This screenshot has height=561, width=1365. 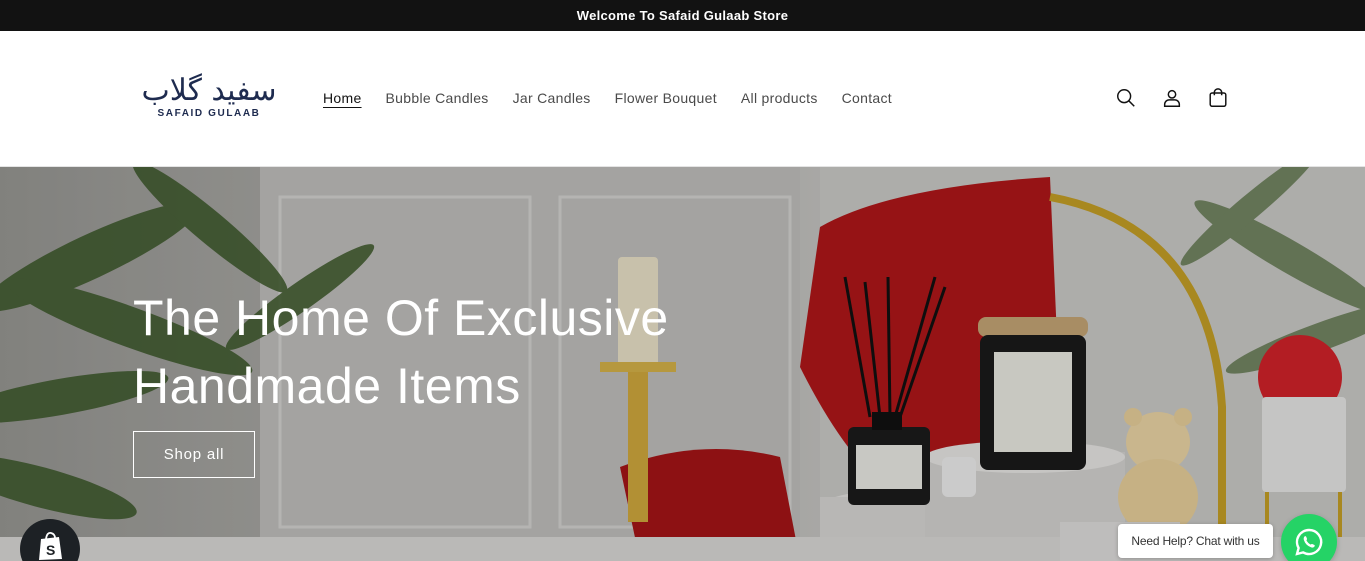 What do you see at coordinates (437, 98) in the screenshot?
I see `nav-bubble-candles: Bubble Candles` at bounding box center [437, 98].